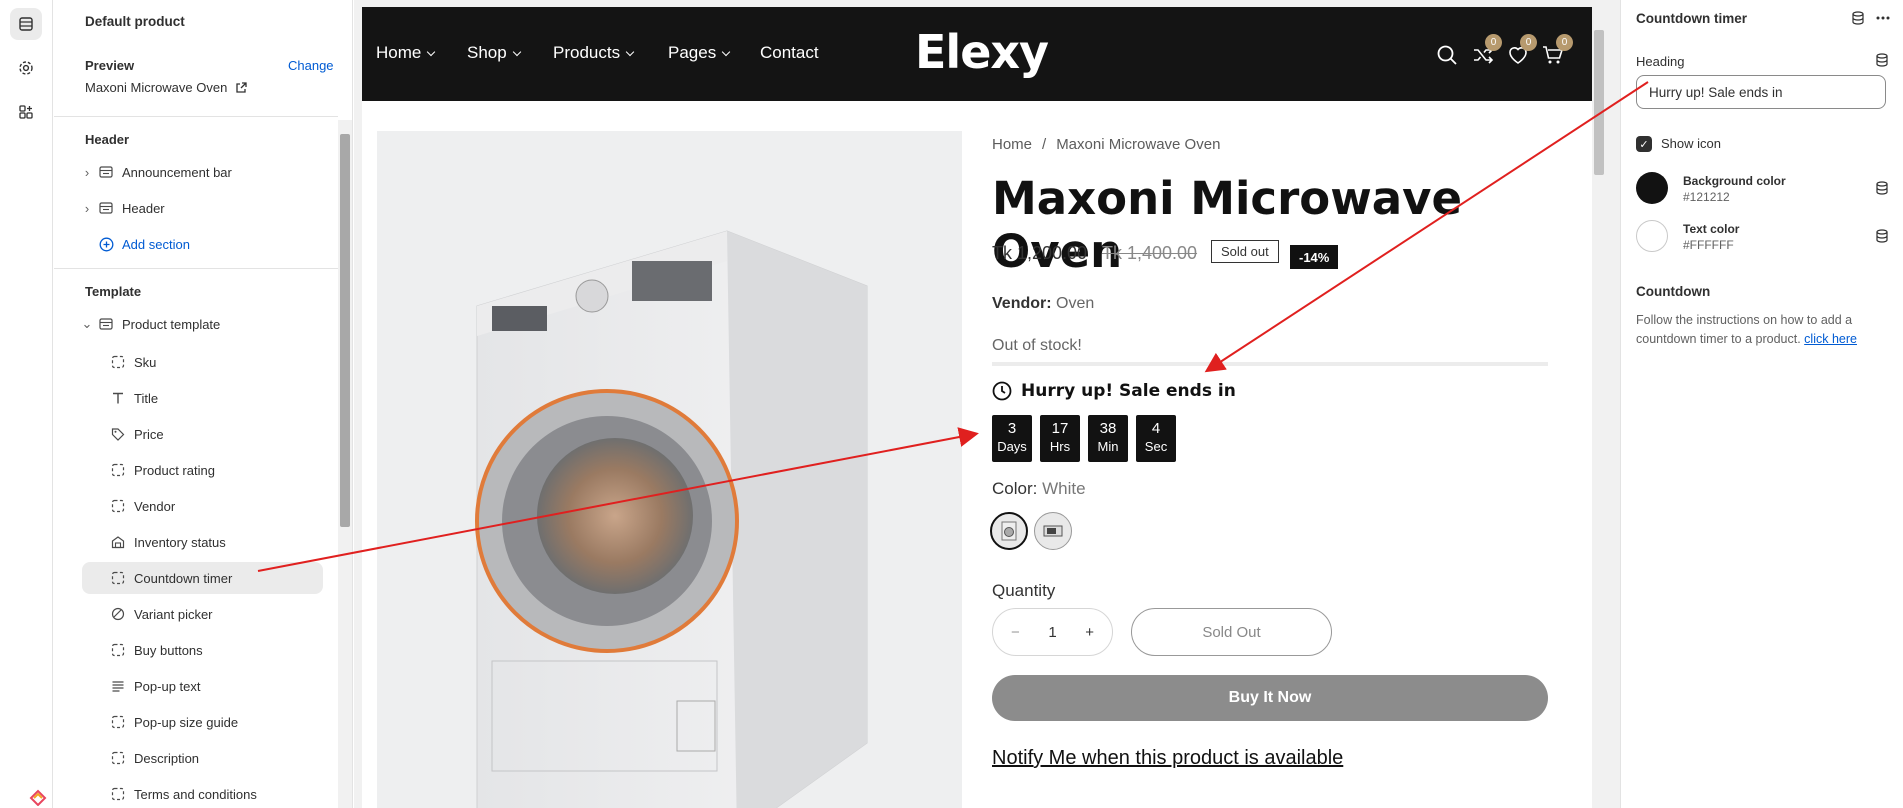 Image resolution: width=1903 pixels, height=808 pixels. Describe the element at coordinates (1599, 102) in the screenshot. I see `preview-scrollbar-thumb` at that location.